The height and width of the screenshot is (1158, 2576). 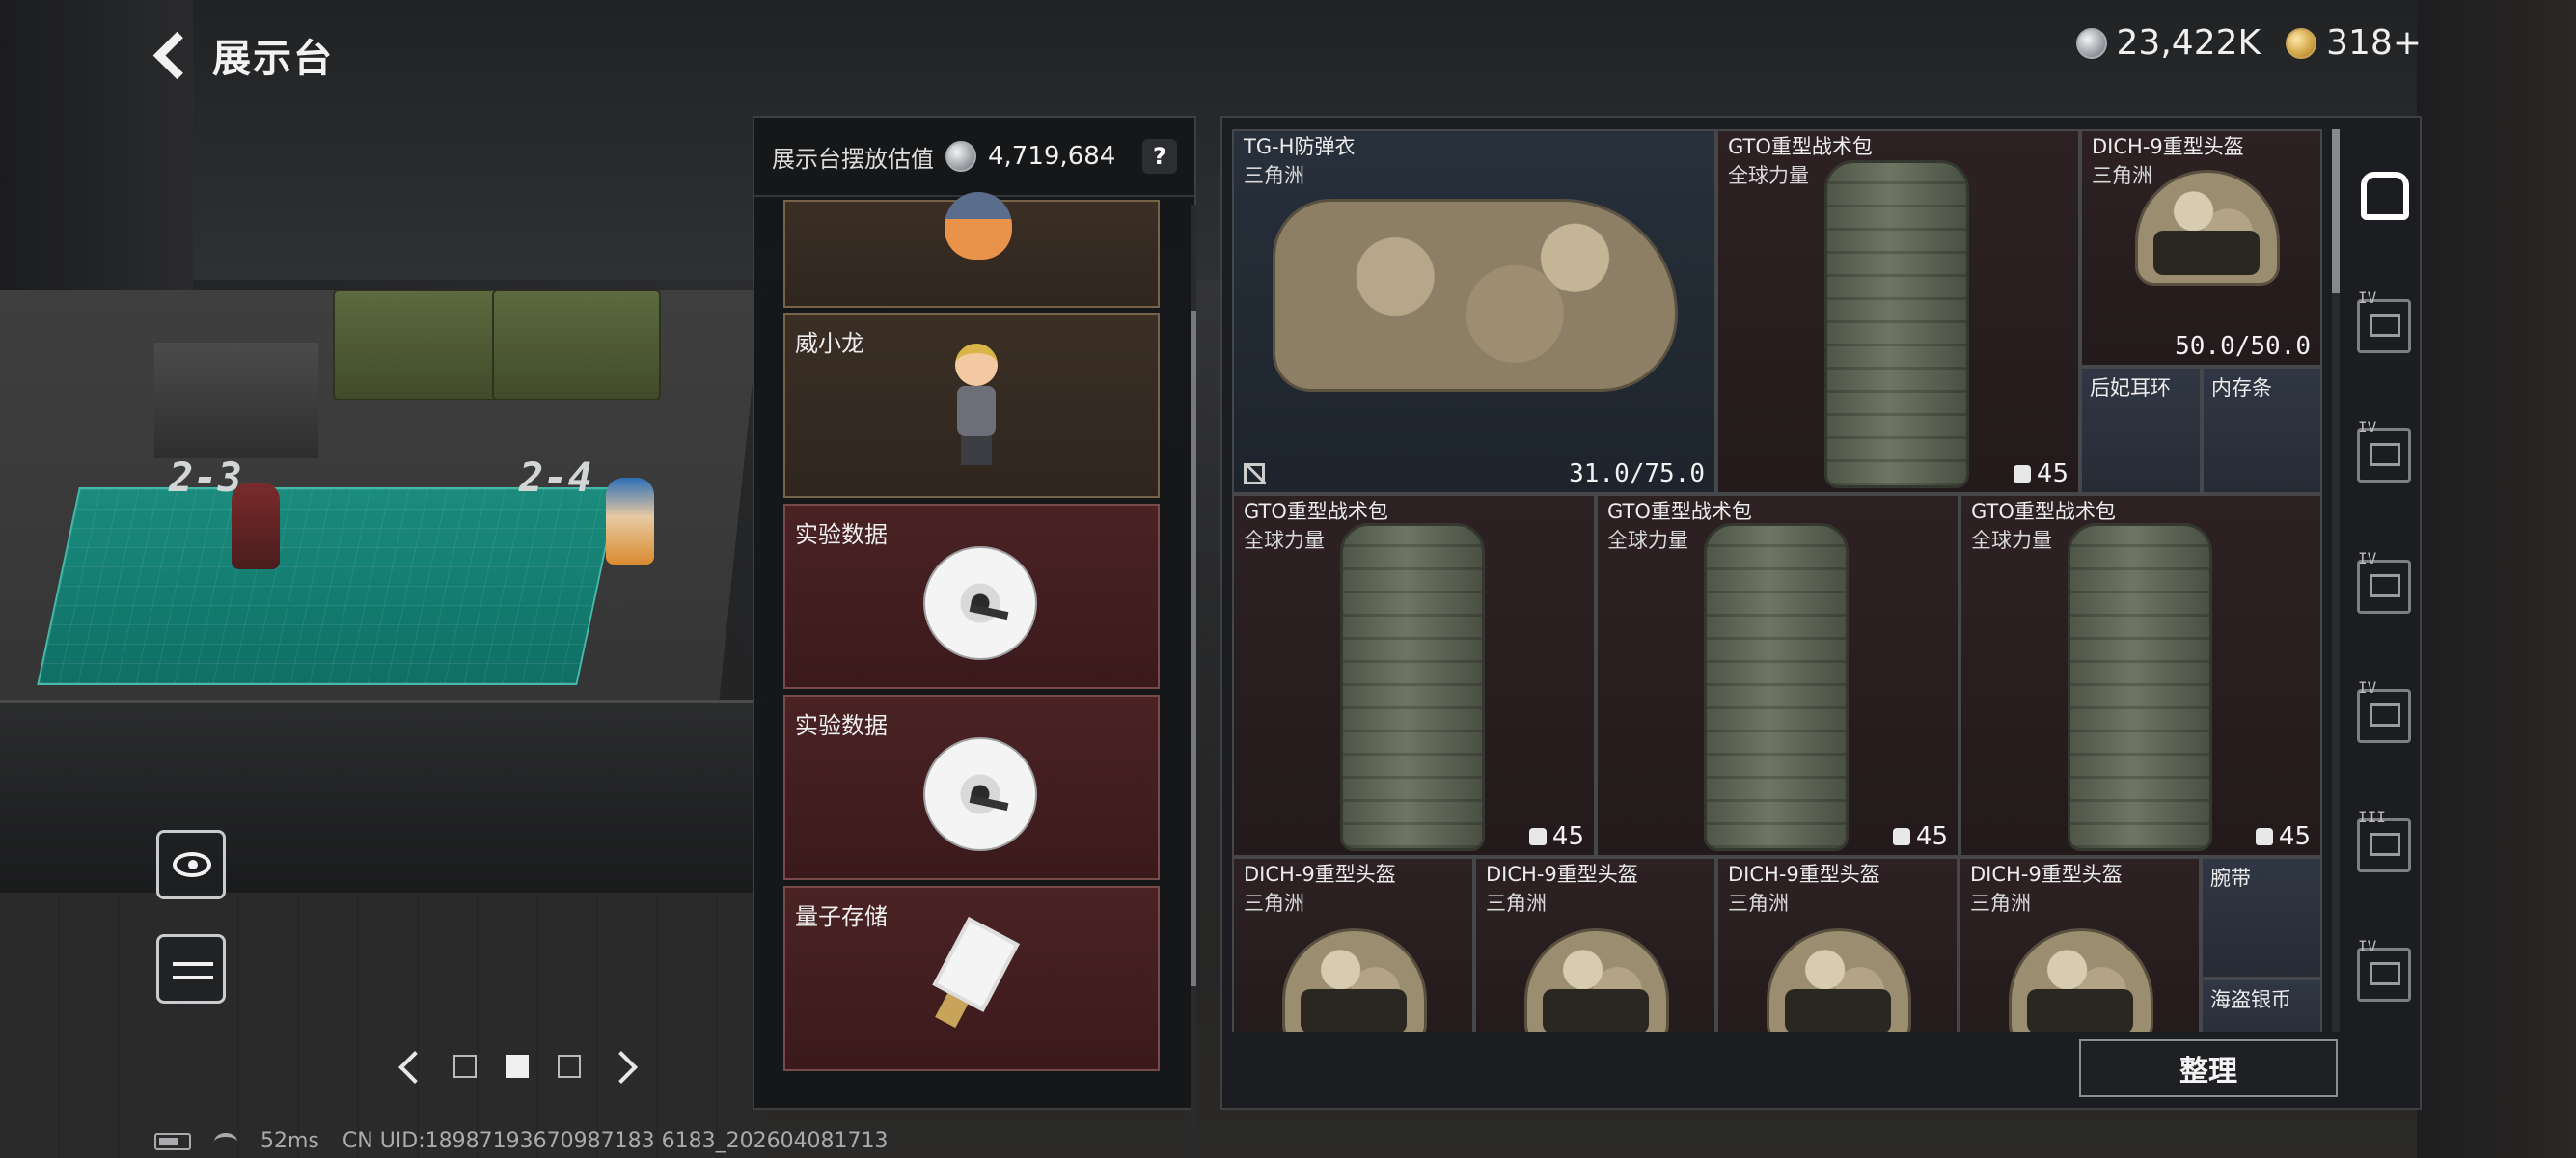 I want to click on currency-bar: 23,422K 318+, so click(x=2248, y=43).